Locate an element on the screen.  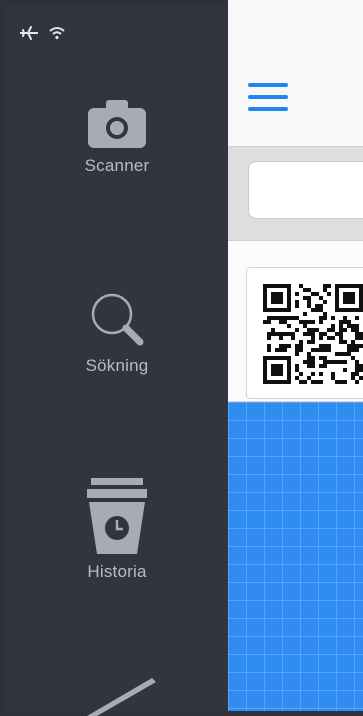
qr-code-thumbnail is located at coordinates (304, 333).